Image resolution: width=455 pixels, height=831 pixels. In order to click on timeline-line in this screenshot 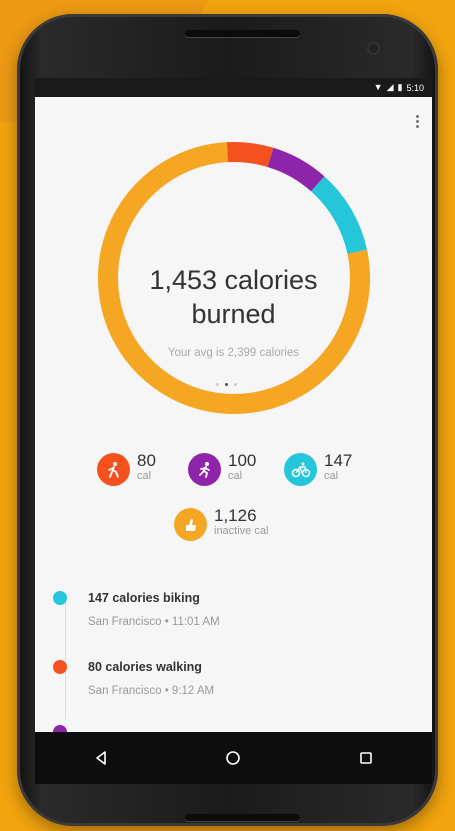, I will do `click(65, 659)`.